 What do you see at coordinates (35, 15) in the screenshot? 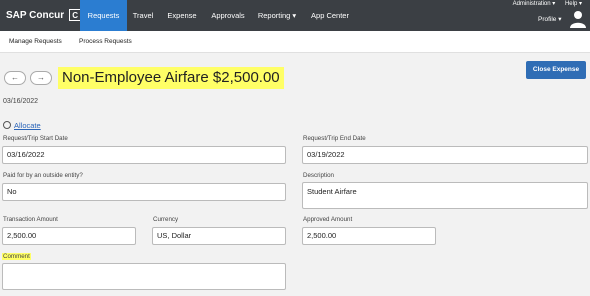
I see `brand-name: SAP Concur` at bounding box center [35, 15].